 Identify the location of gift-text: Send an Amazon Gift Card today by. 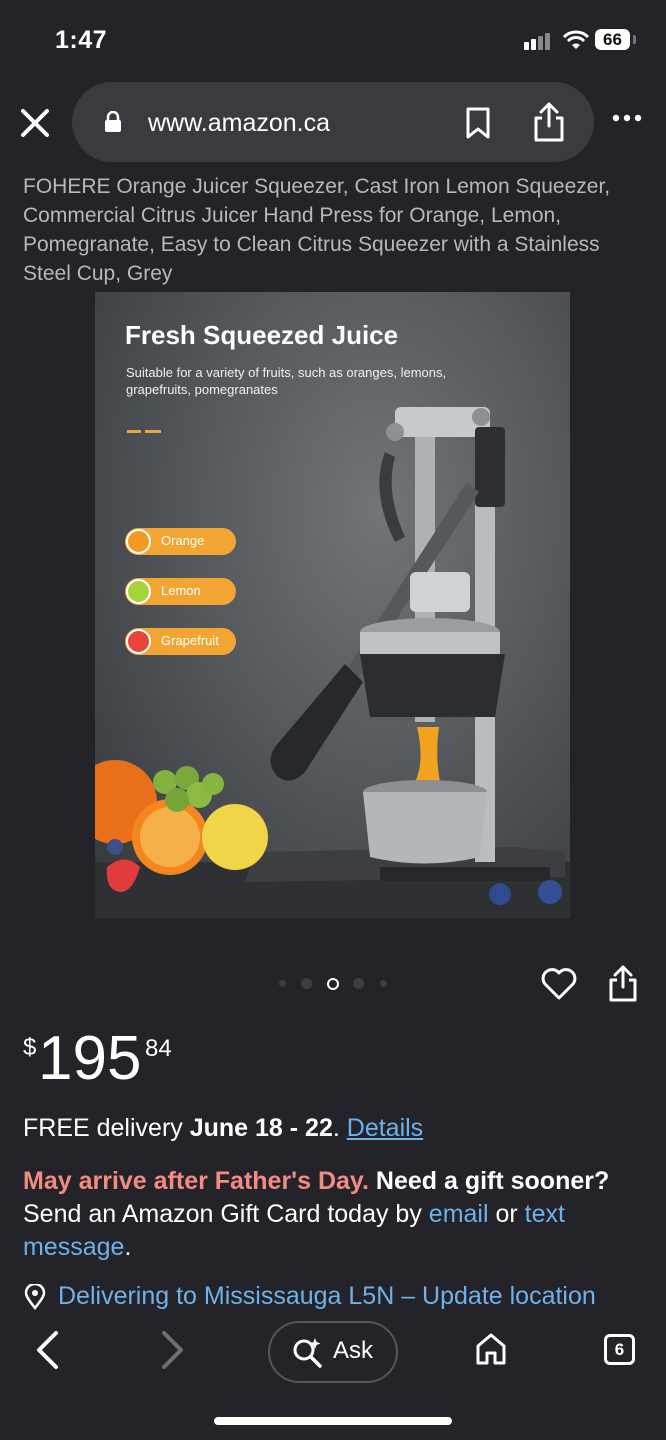
(226, 1214).